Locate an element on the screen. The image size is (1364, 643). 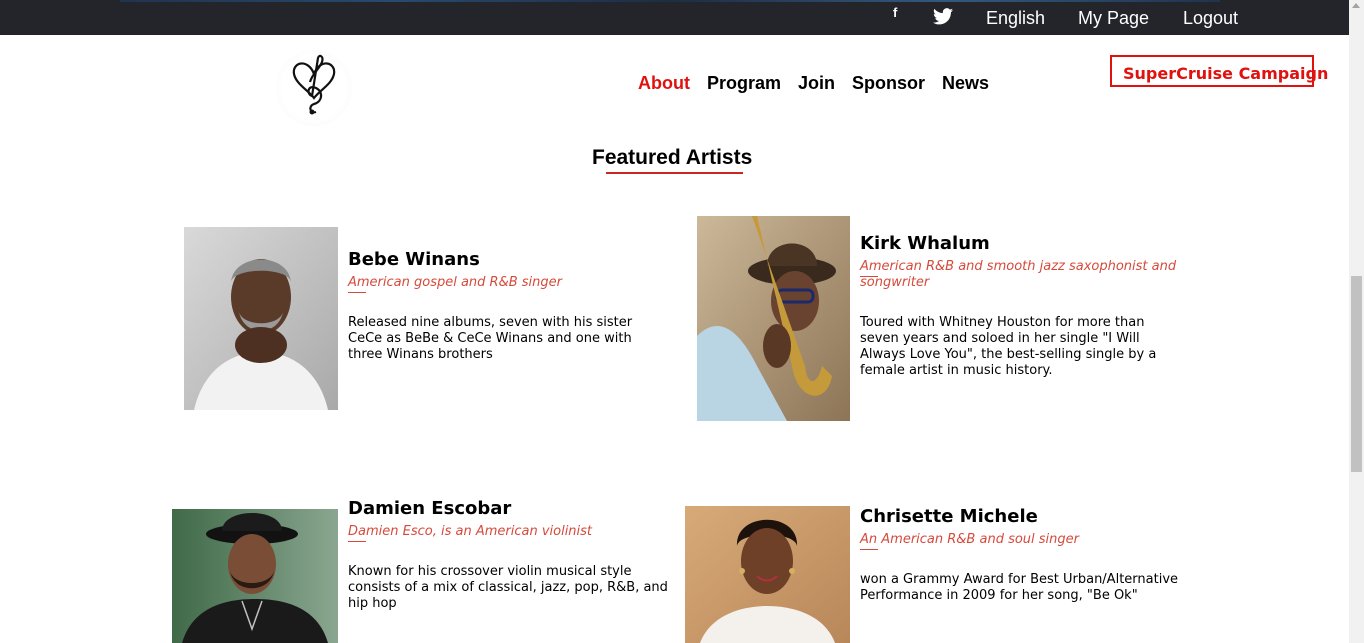
logout-link: Logout is located at coordinates (1210, 18).